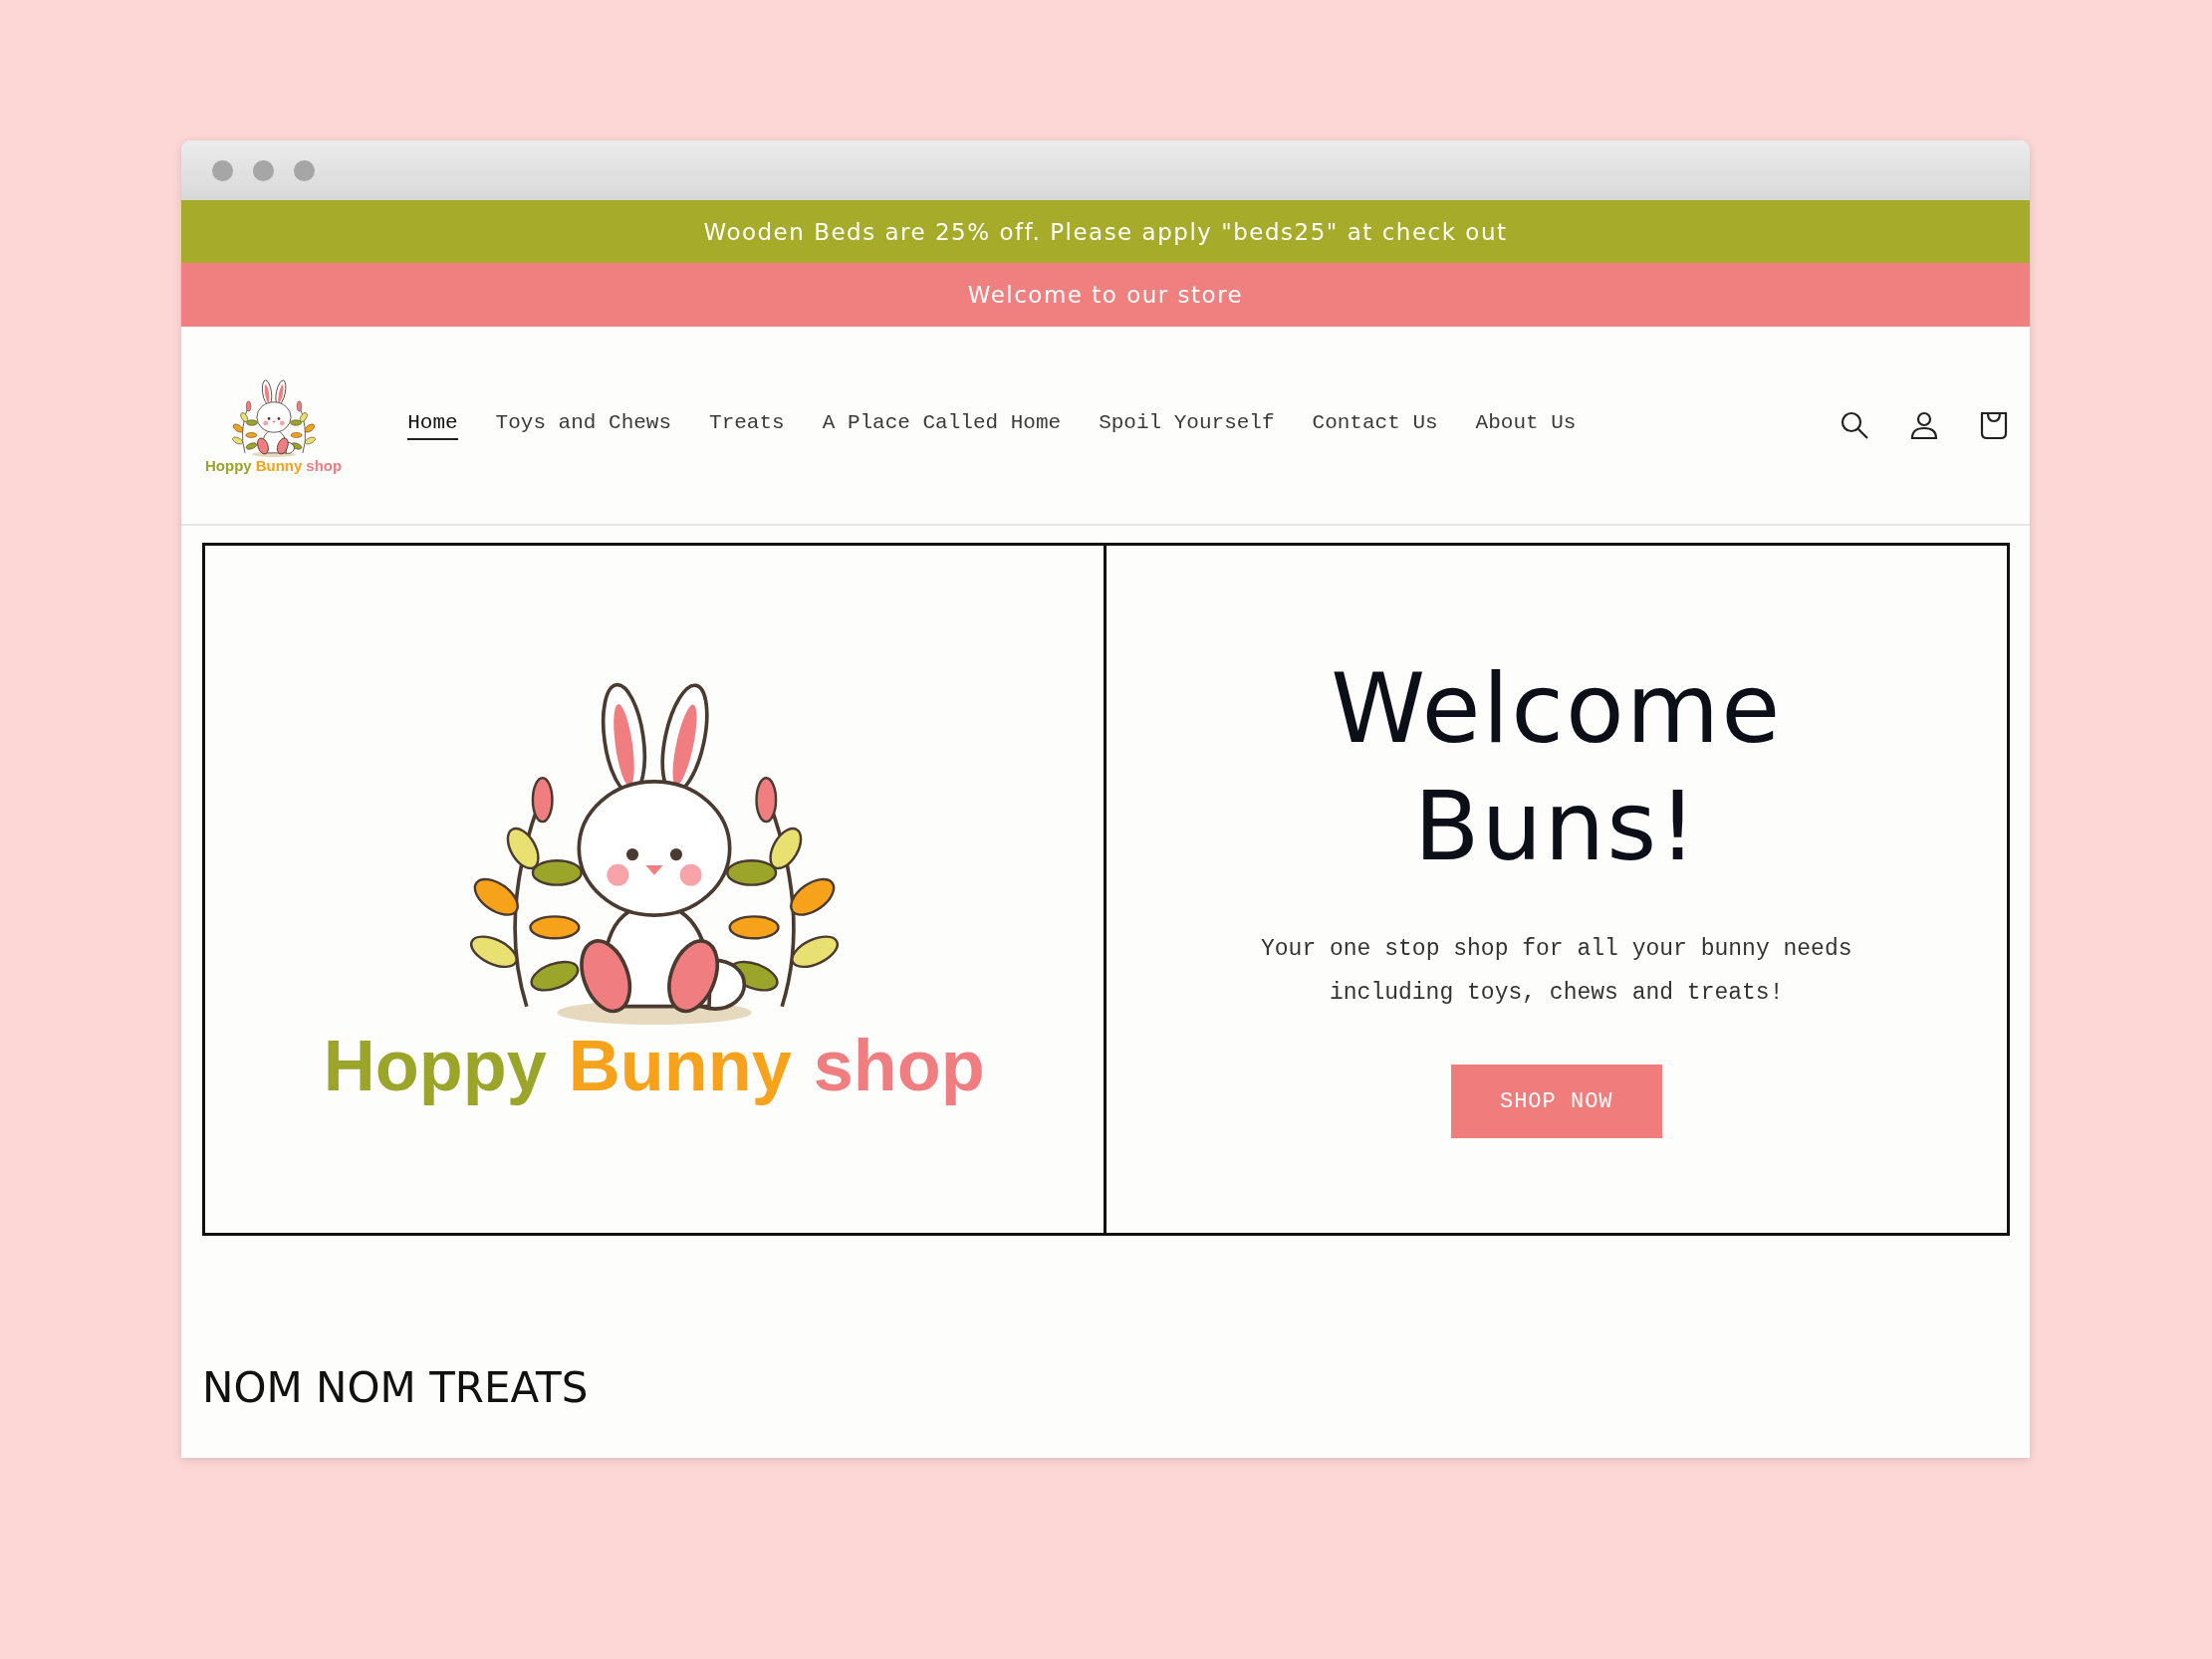 This screenshot has width=2212, height=1659. What do you see at coordinates (1556, 971) in the screenshot?
I see `hero-description: Your one stop shop for all your bunny needs including toys, chews and treats!` at bounding box center [1556, 971].